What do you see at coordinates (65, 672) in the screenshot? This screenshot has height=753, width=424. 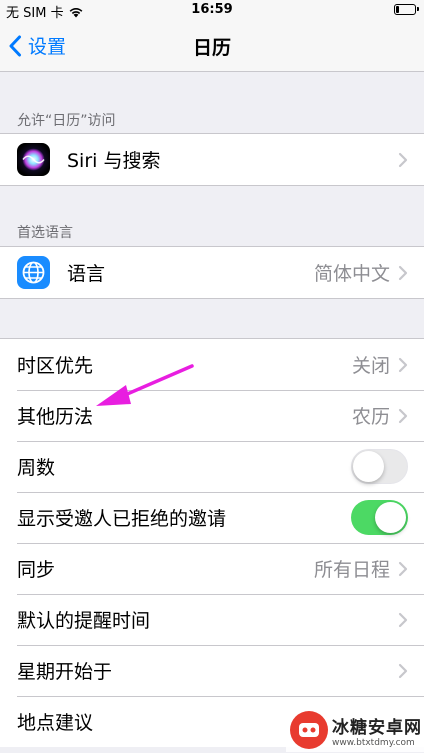 I see `start-week-on-label: 星期开始于` at bounding box center [65, 672].